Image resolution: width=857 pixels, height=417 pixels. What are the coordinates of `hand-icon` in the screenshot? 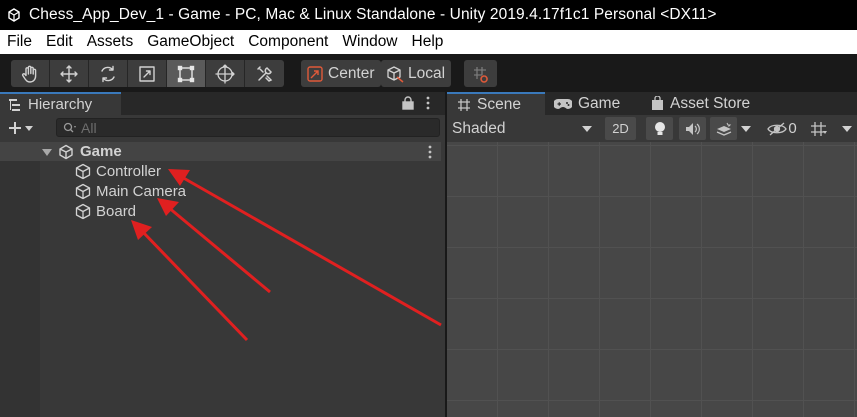 It's located at (29, 74).